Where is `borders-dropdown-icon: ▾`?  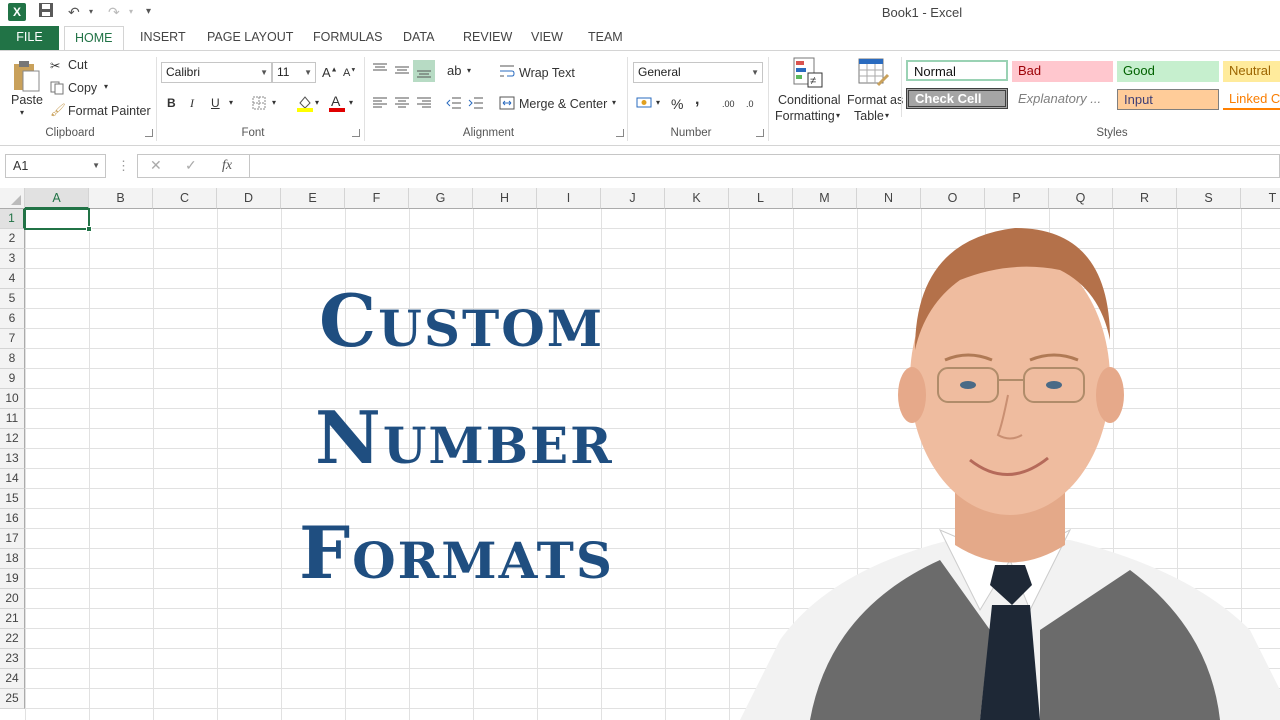
borders-dropdown-icon: ▾ is located at coordinates (274, 102).